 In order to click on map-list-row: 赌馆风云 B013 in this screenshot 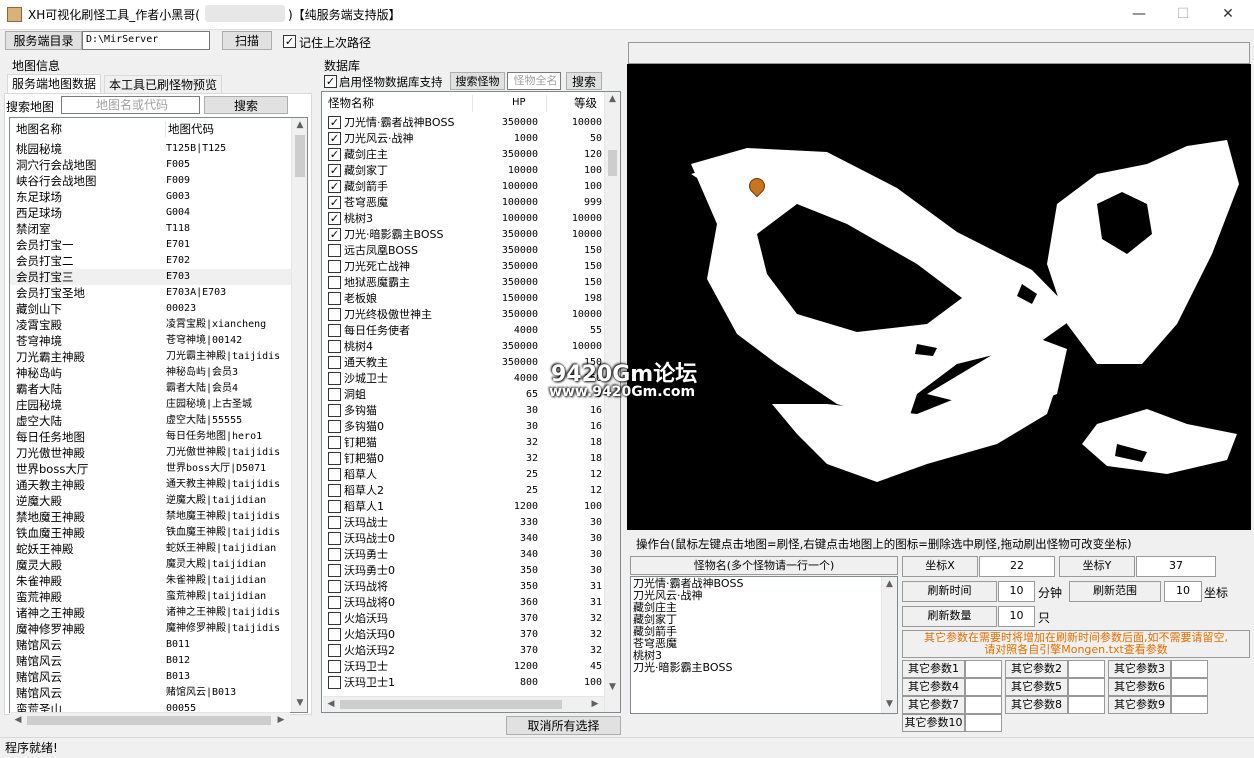, I will do `click(150, 677)`.